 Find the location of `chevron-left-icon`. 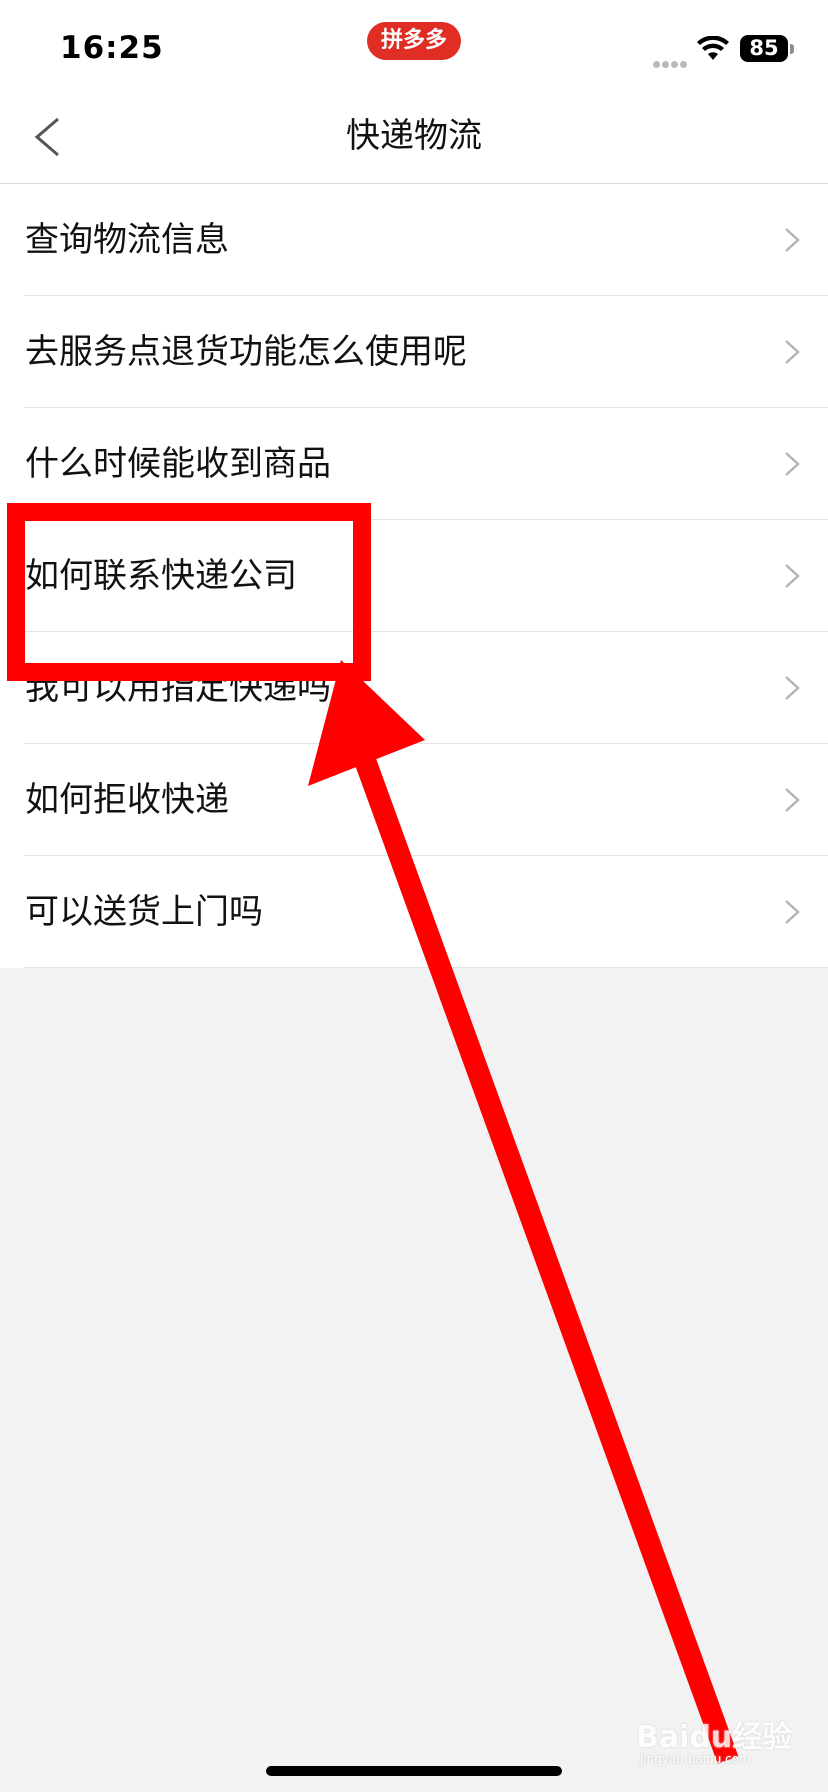

chevron-left-icon is located at coordinates (46, 137).